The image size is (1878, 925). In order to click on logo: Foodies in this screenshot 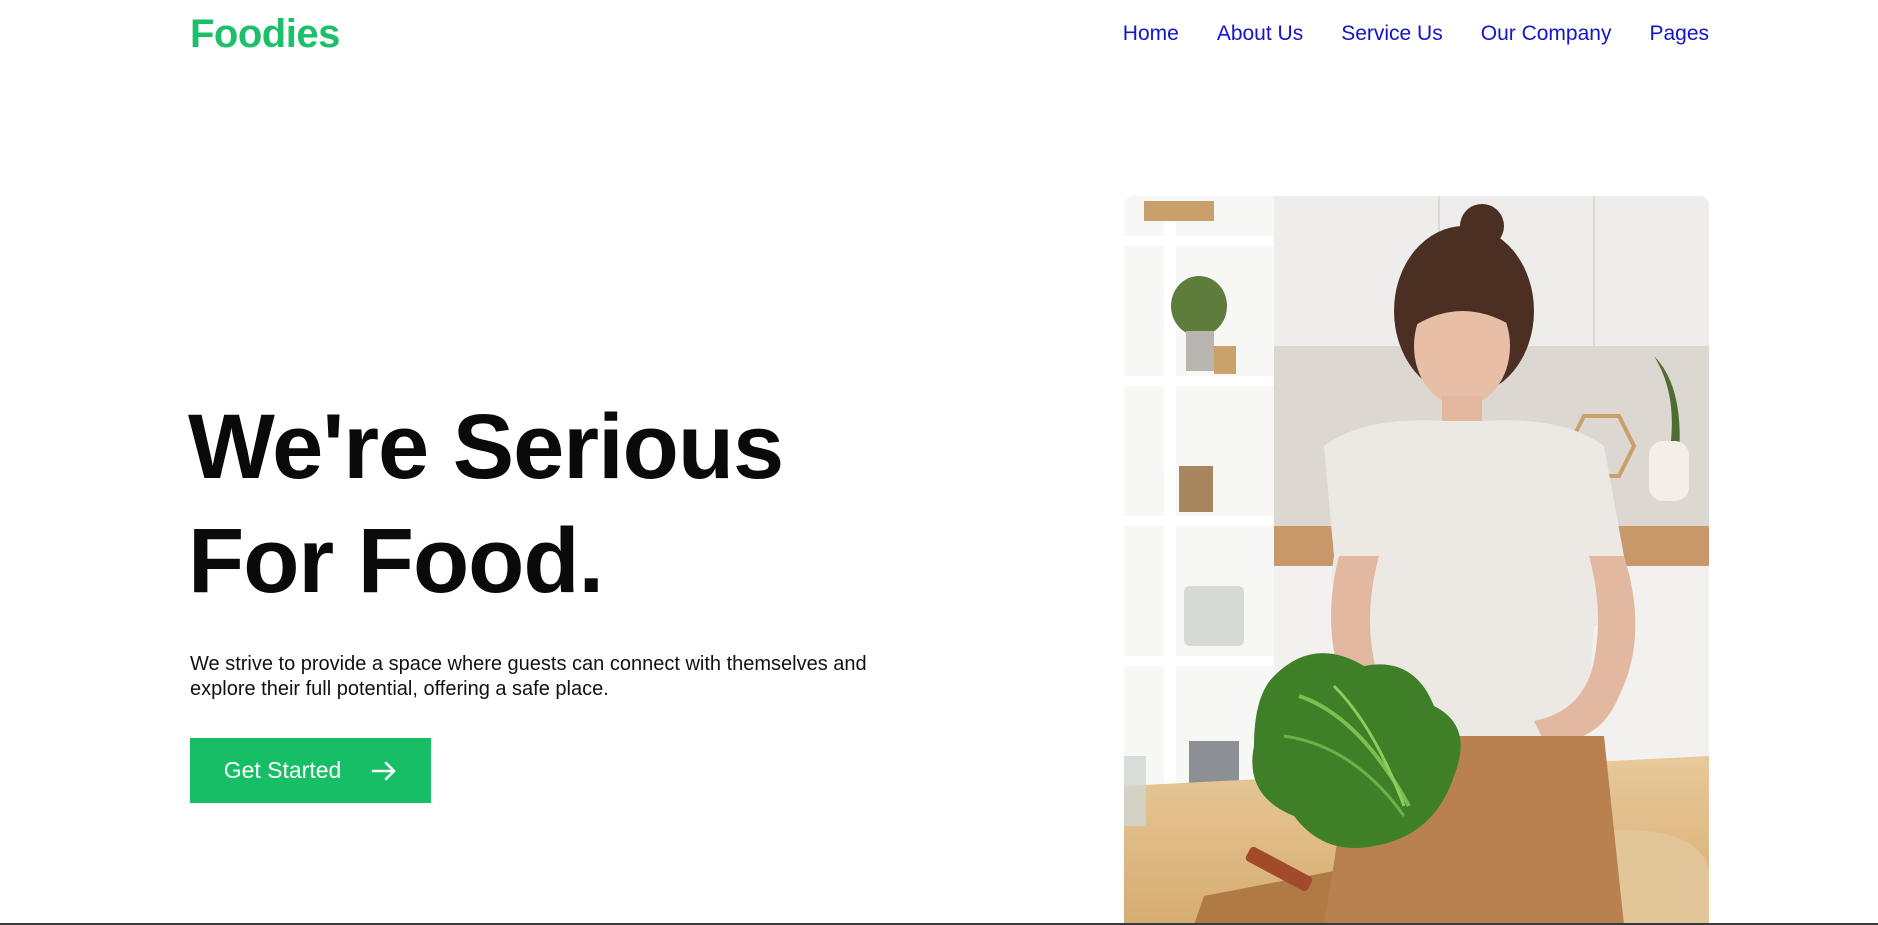, I will do `click(265, 34)`.